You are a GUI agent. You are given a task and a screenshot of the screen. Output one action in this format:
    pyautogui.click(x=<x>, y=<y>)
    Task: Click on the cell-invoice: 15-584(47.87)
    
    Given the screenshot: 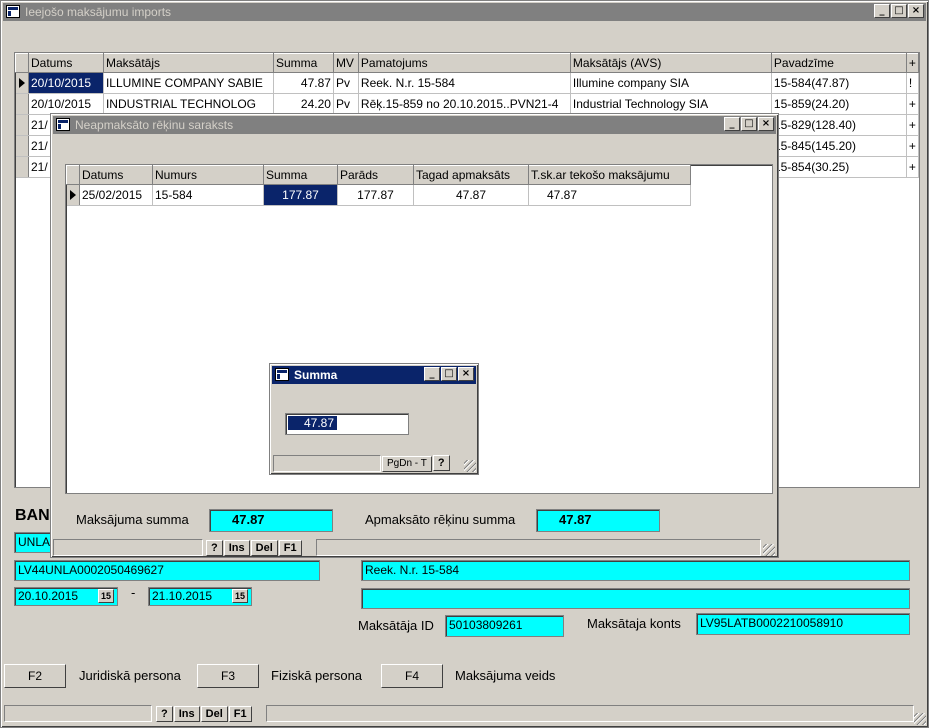 What is the action you would take?
    pyautogui.click(x=839, y=83)
    